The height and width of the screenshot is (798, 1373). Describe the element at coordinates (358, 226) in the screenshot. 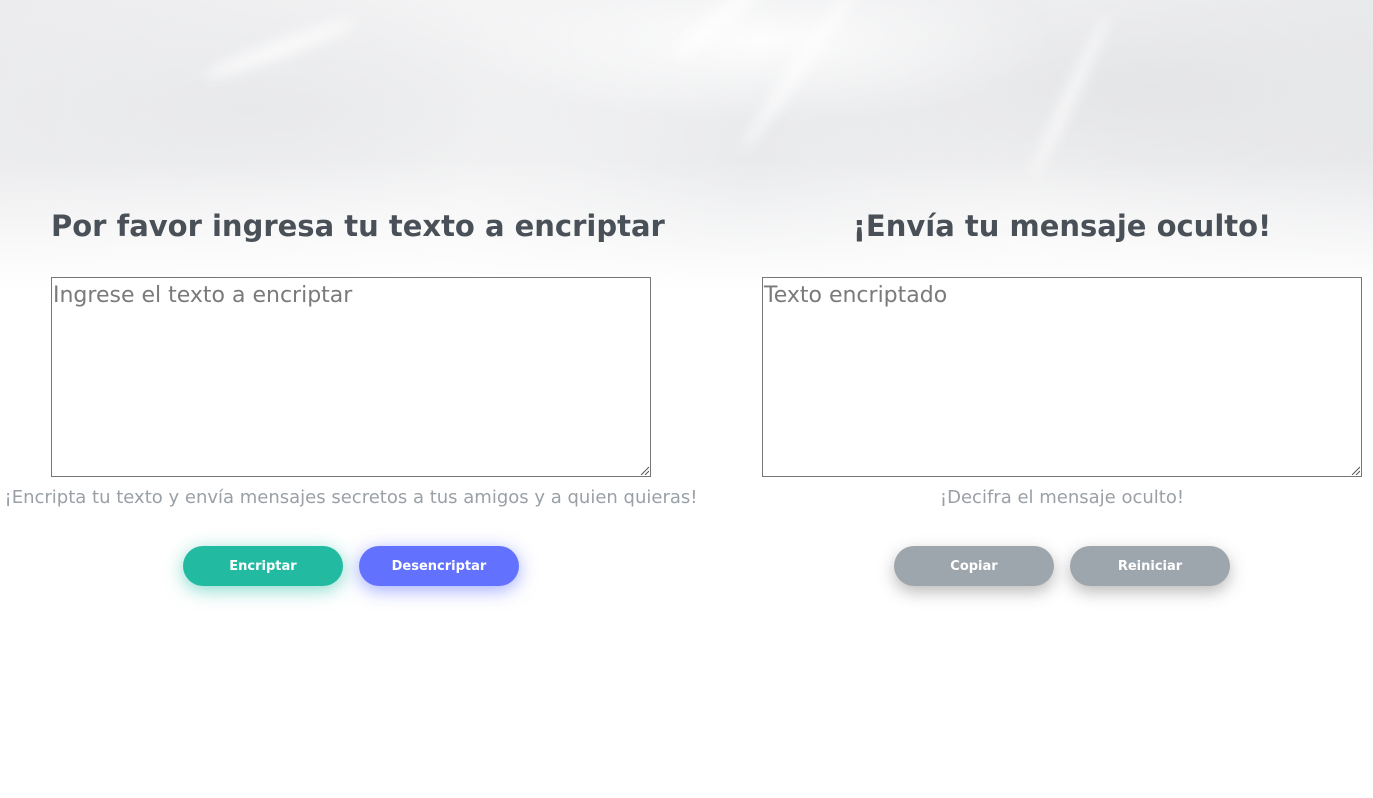

I see `encrypt-panel-title: Por favor ingresa tu texto a encriptar` at that location.